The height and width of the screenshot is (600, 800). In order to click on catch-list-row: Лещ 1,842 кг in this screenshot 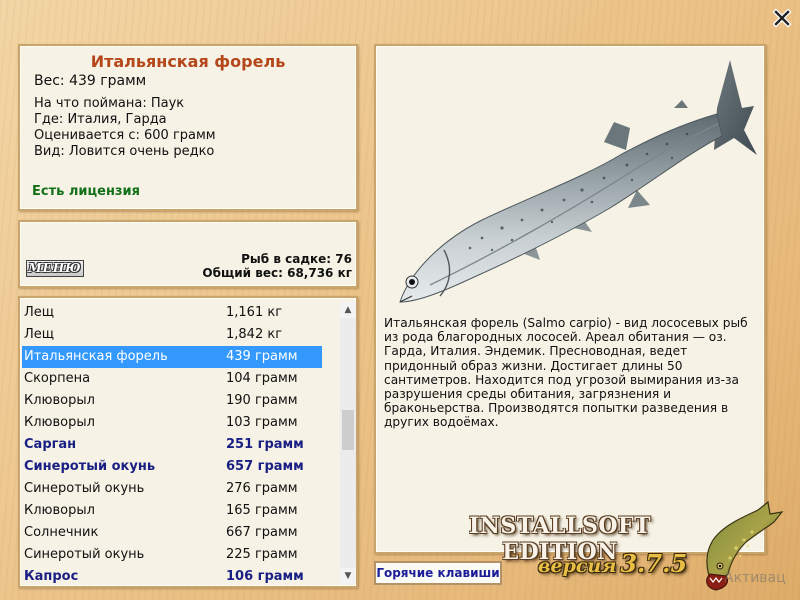, I will do `click(172, 335)`.